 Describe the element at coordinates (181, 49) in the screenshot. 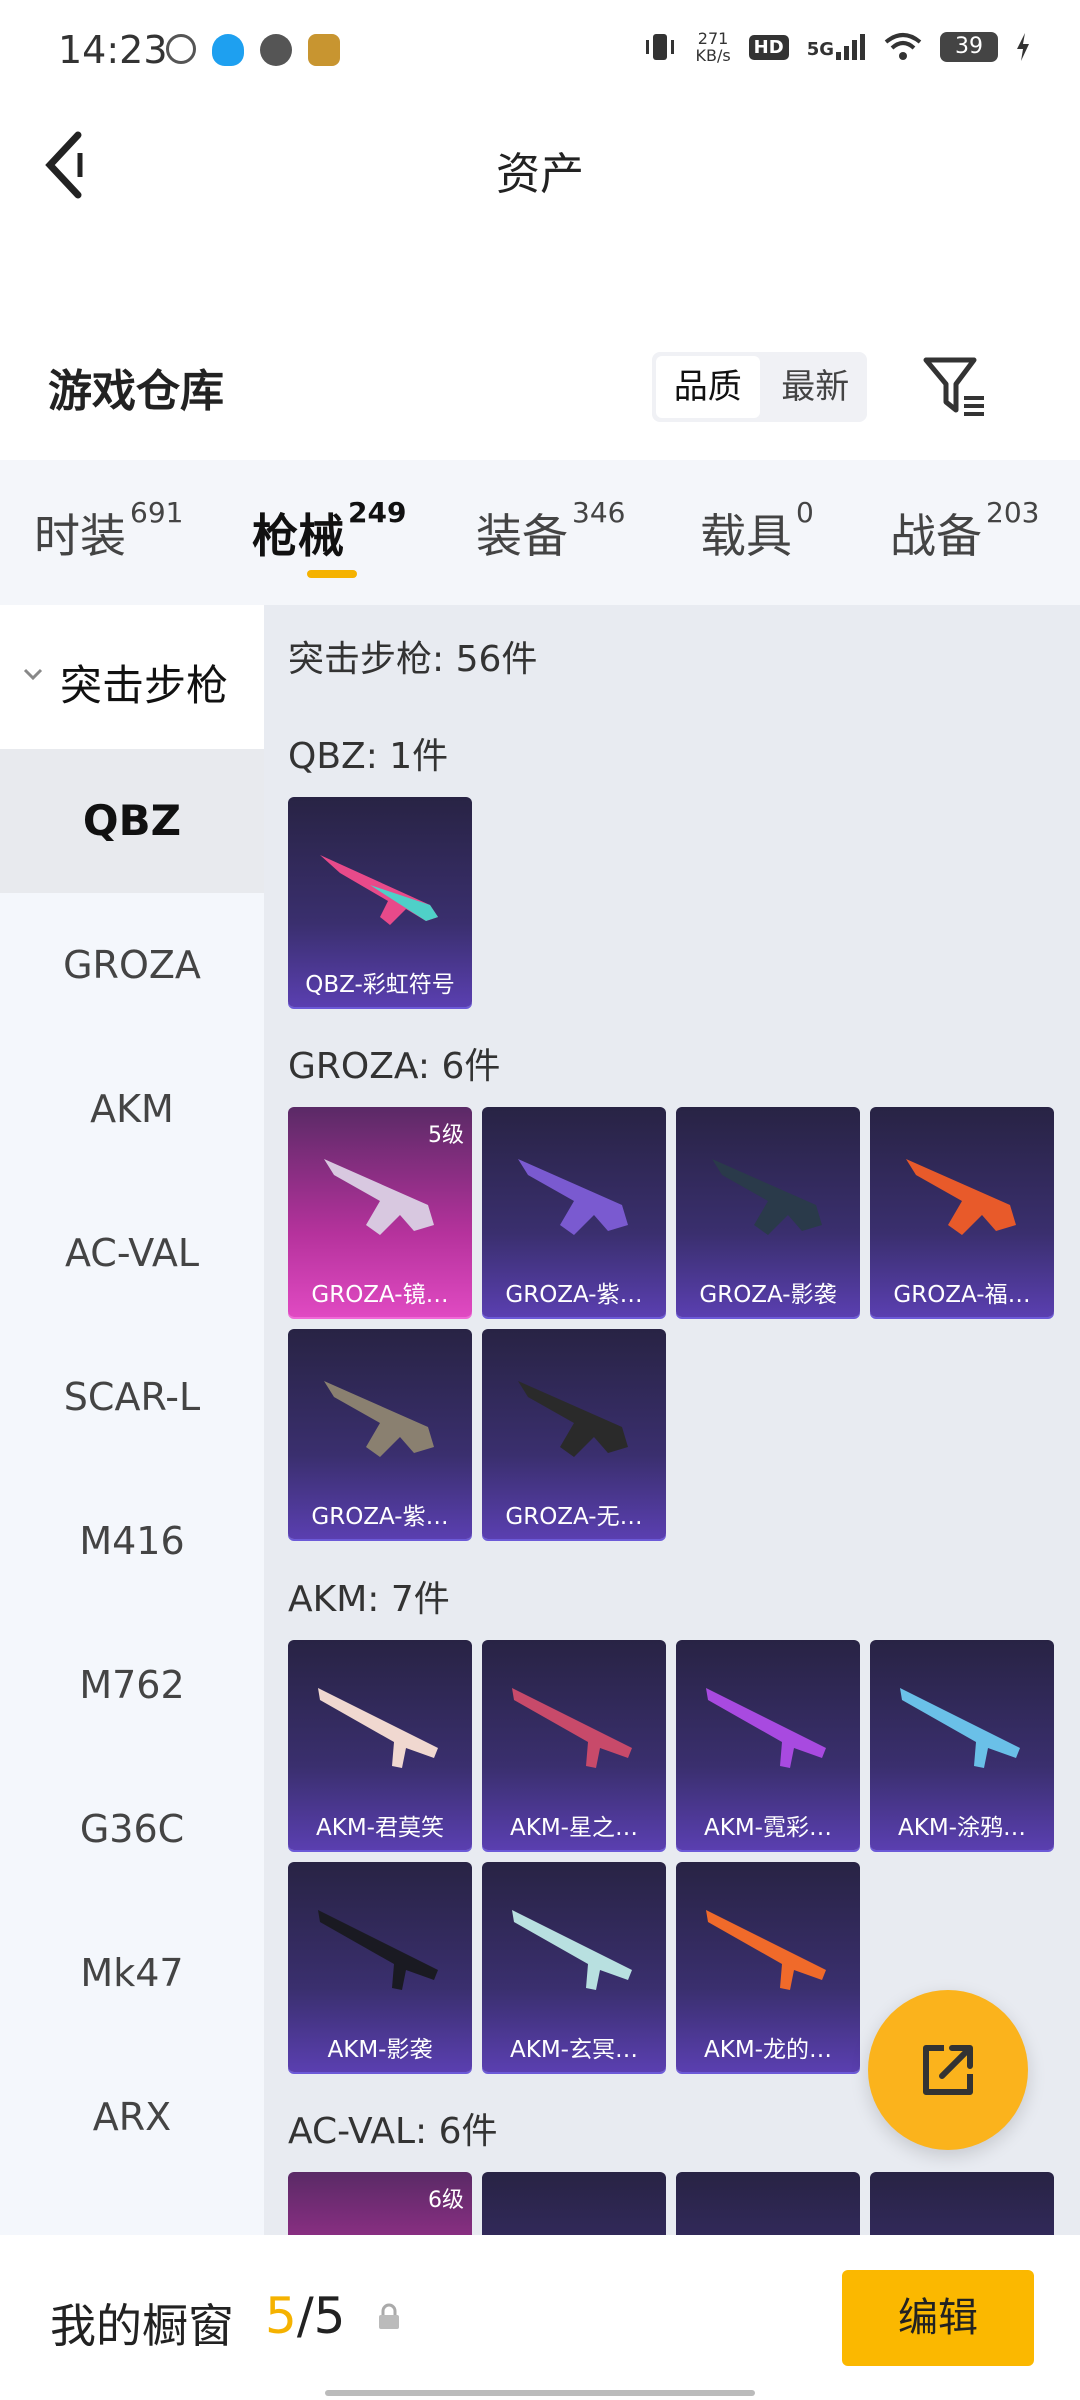

I see `app-icon` at that location.